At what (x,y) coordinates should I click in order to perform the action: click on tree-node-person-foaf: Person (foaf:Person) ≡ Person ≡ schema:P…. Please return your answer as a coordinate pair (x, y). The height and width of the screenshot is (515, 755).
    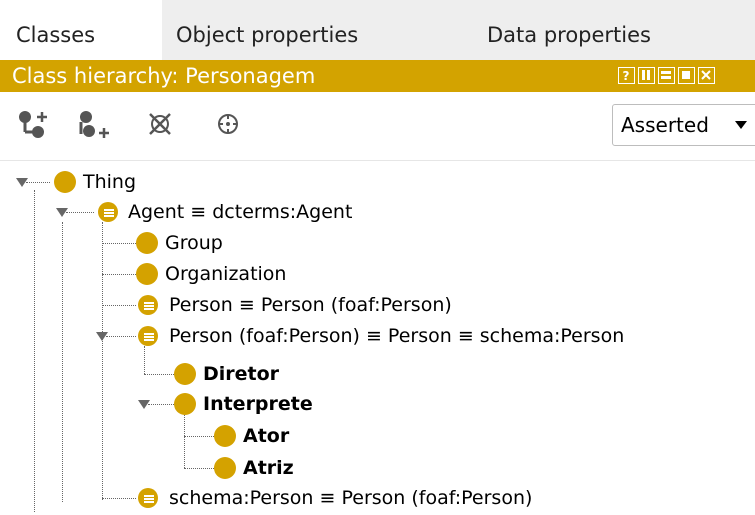
    Looking at the image, I should click on (381, 336).